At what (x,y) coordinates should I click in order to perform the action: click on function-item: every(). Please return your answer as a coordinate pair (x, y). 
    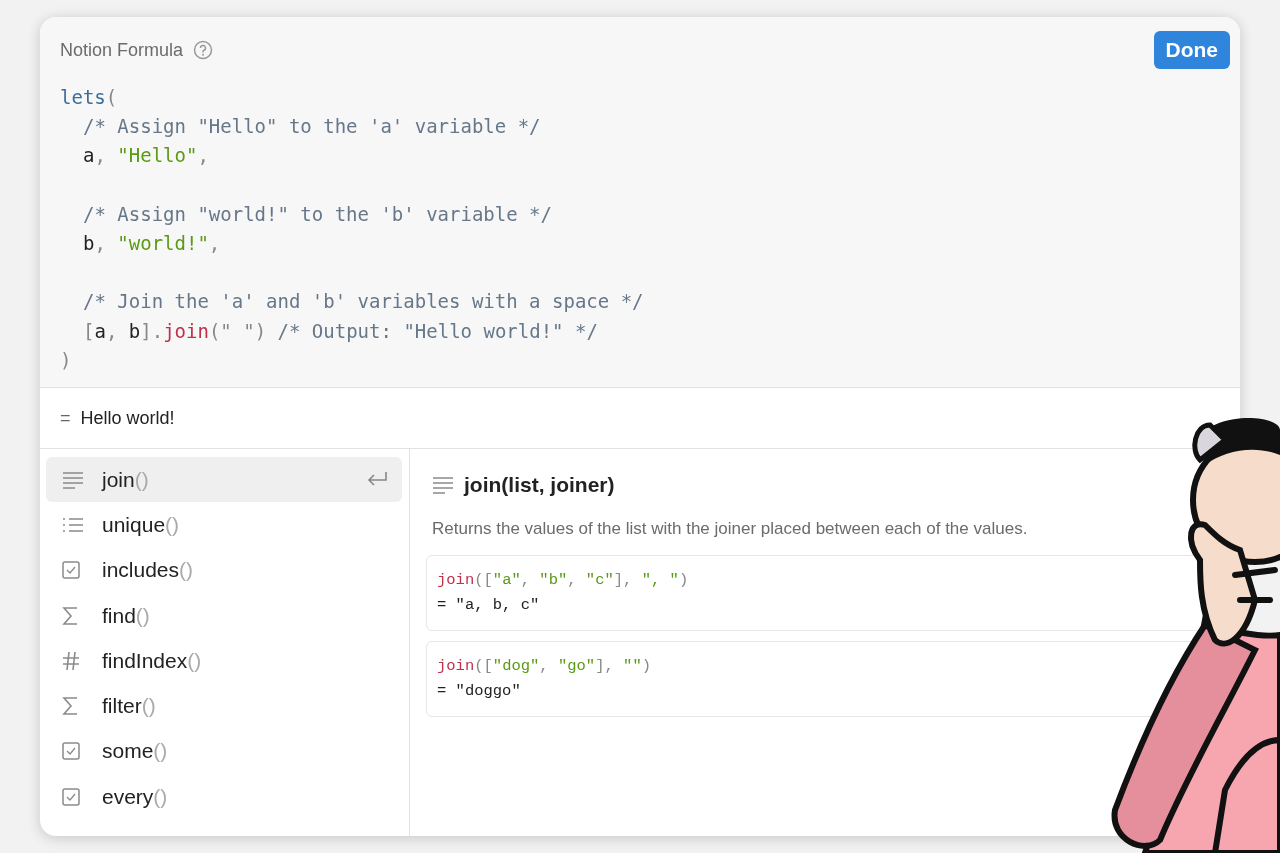
    Looking at the image, I should click on (224, 797).